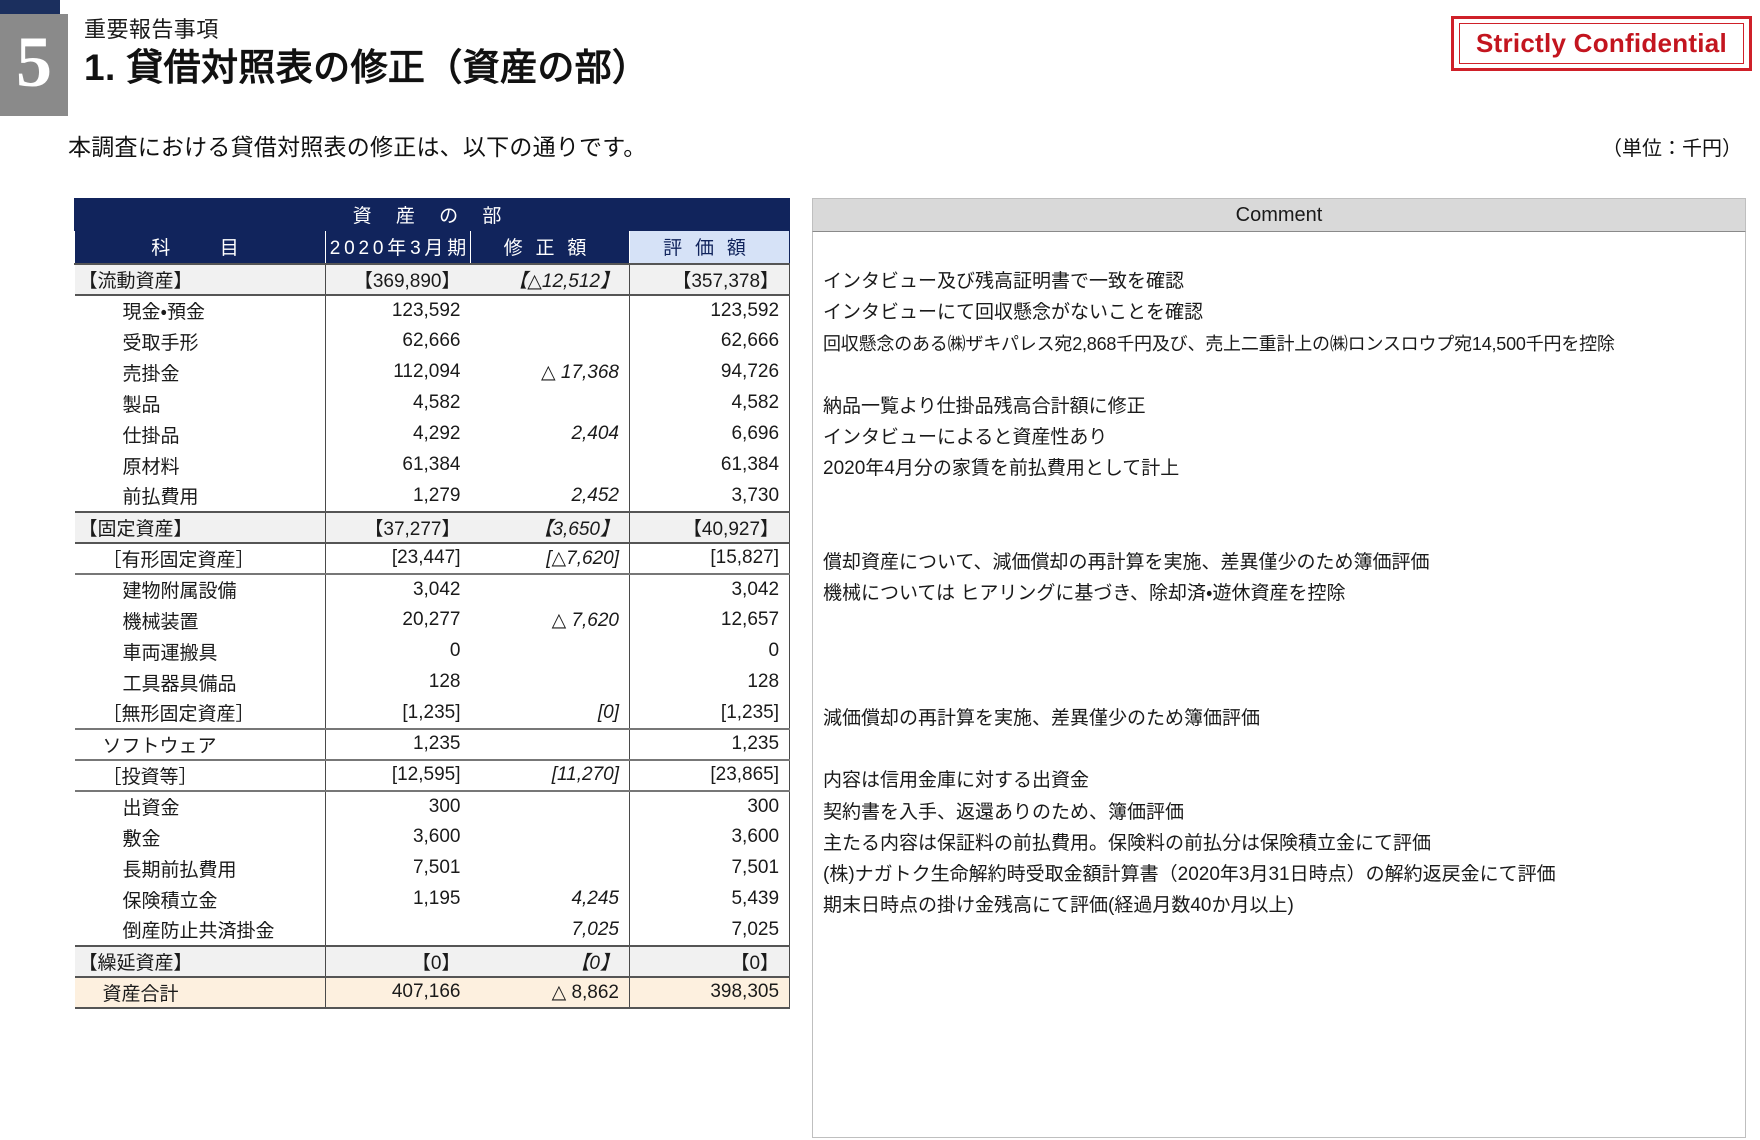 The image size is (1760, 1140). I want to click on col-header-adjustment: 修 正 額, so click(550, 247).